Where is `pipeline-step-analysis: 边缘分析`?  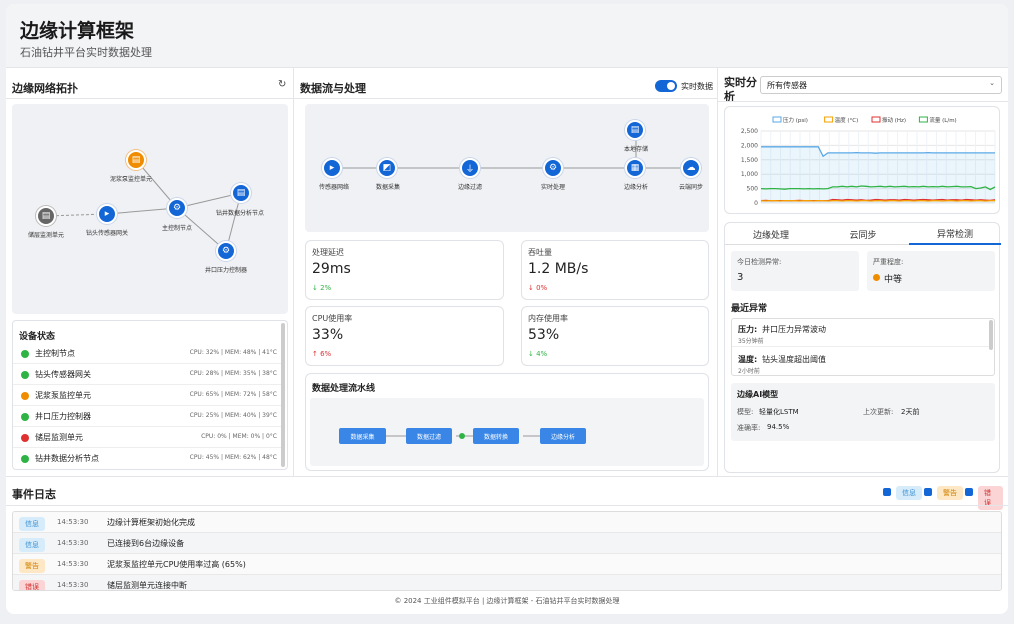 pipeline-step-analysis: 边缘分析 is located at coordinates (563, 436).